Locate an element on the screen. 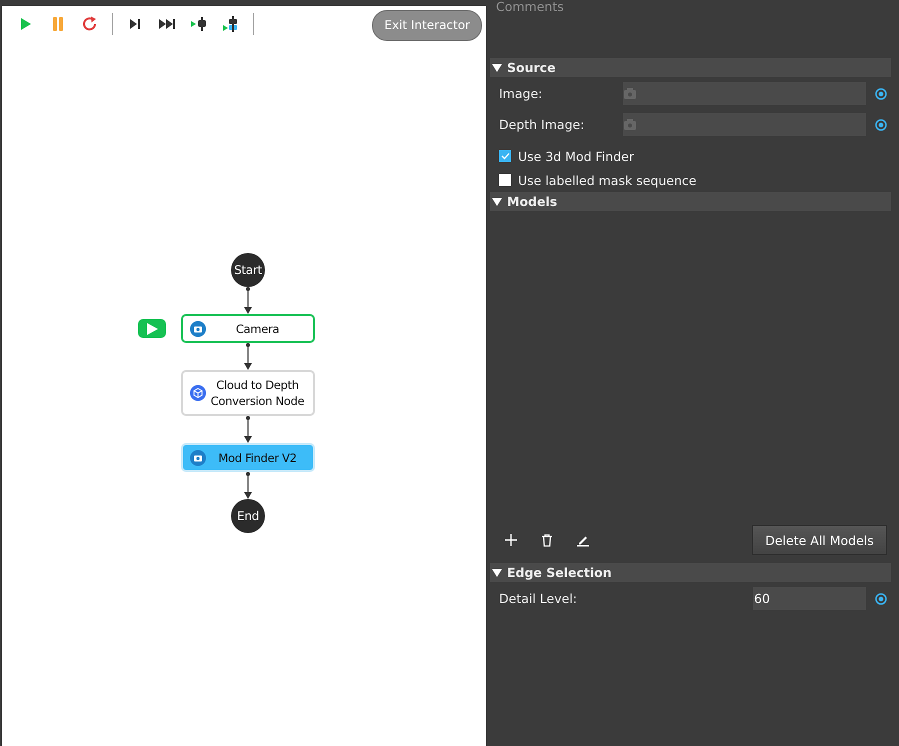  comments-label: Comments is located at coordinates (530, 7).